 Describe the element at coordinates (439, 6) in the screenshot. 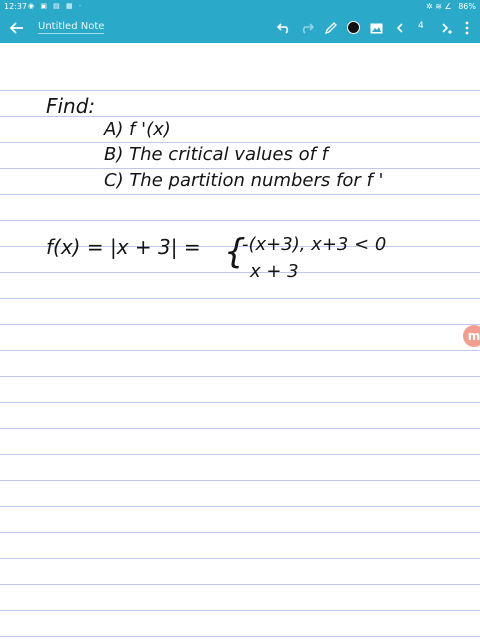

I see `signal-icons: ✲ ≋ ∠` at that location.